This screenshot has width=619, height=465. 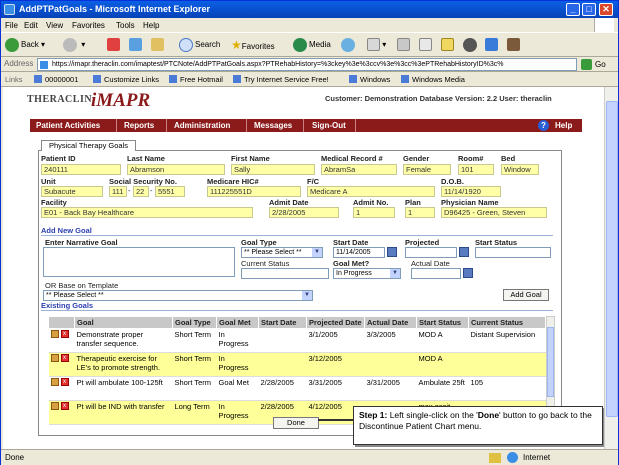 I want to click on menu-edit: Edit, so click(x=31, y=25).